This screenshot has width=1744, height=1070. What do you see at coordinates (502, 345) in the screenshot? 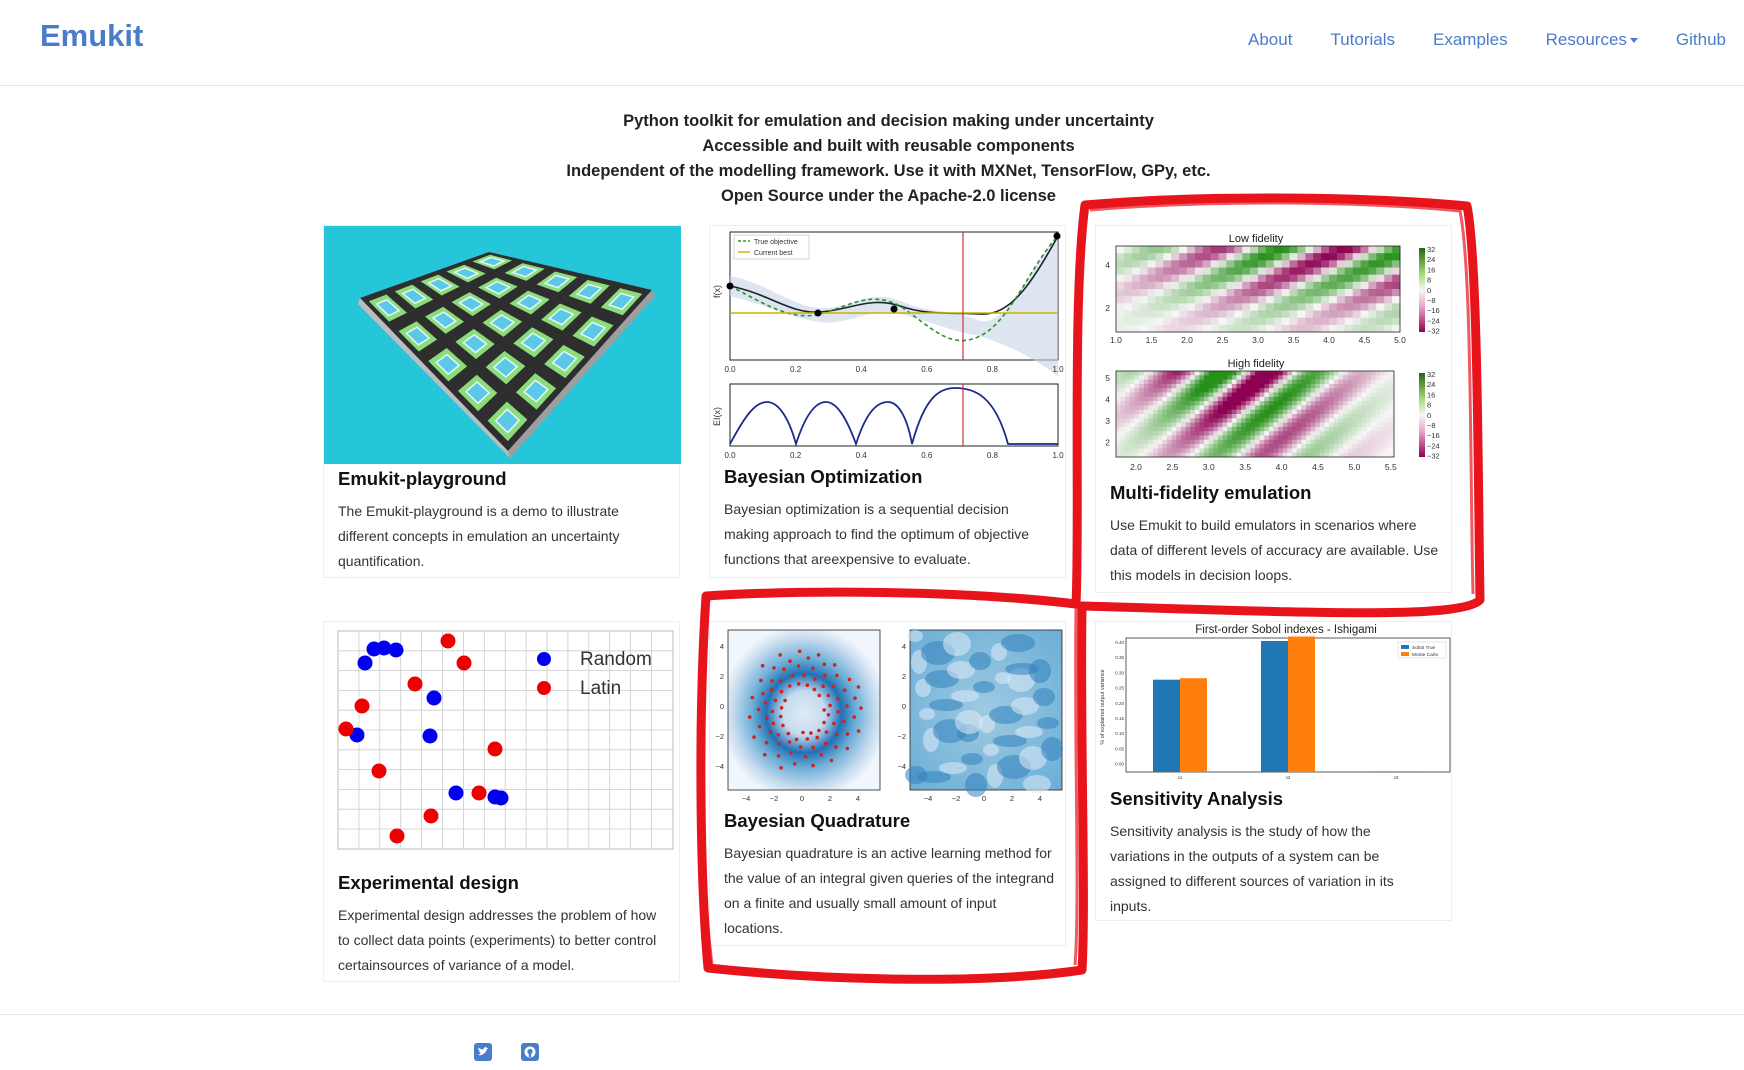
I see `playground-image` at bounding box center [502, 345].